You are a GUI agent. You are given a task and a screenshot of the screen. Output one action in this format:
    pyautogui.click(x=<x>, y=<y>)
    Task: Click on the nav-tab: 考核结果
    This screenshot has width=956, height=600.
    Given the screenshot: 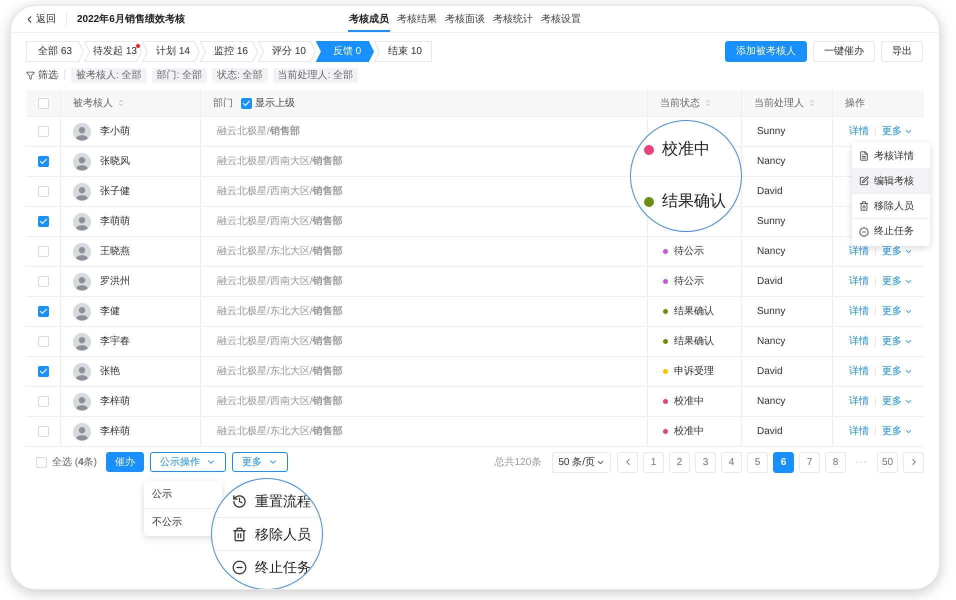 What is the action you would take?
    pyautogui.click(x=417, y=19)
    